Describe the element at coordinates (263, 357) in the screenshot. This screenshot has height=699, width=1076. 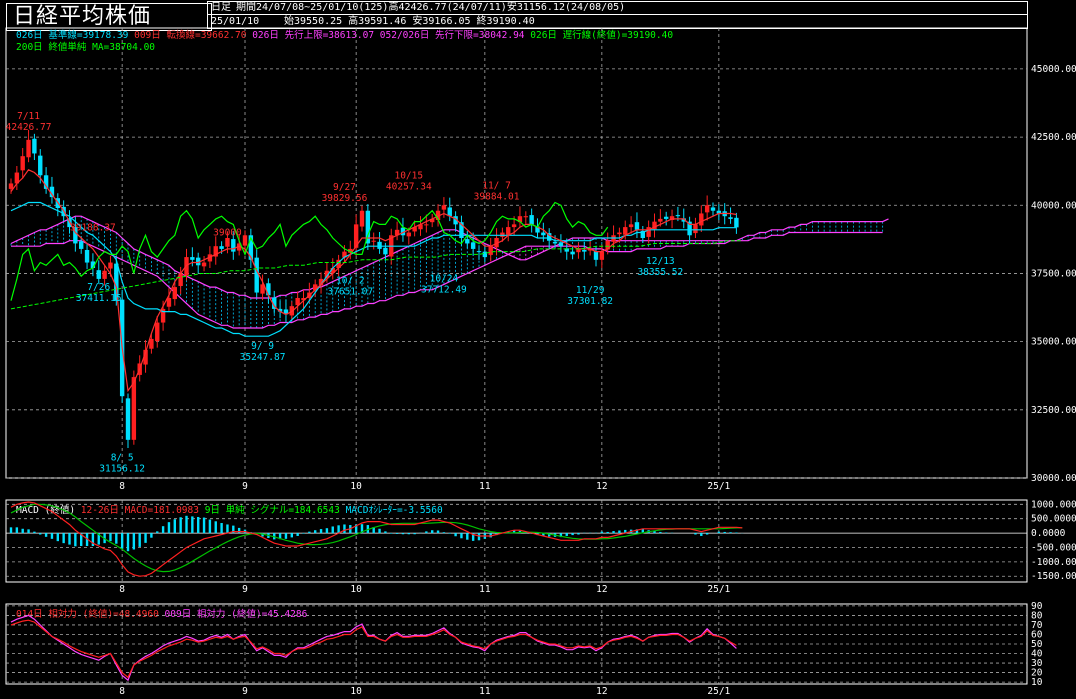
I see `annotation-price: 35247.87` at that location.